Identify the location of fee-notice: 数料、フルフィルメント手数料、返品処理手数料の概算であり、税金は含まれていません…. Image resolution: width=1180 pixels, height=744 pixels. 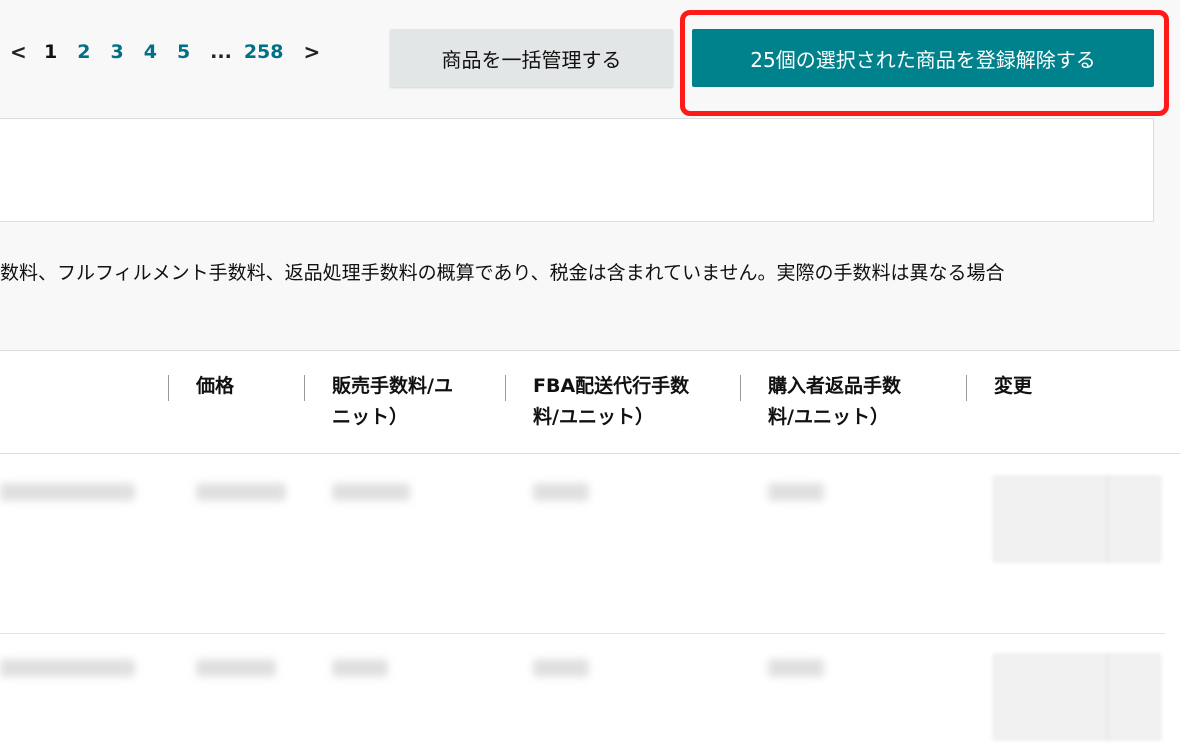
(502, 273).